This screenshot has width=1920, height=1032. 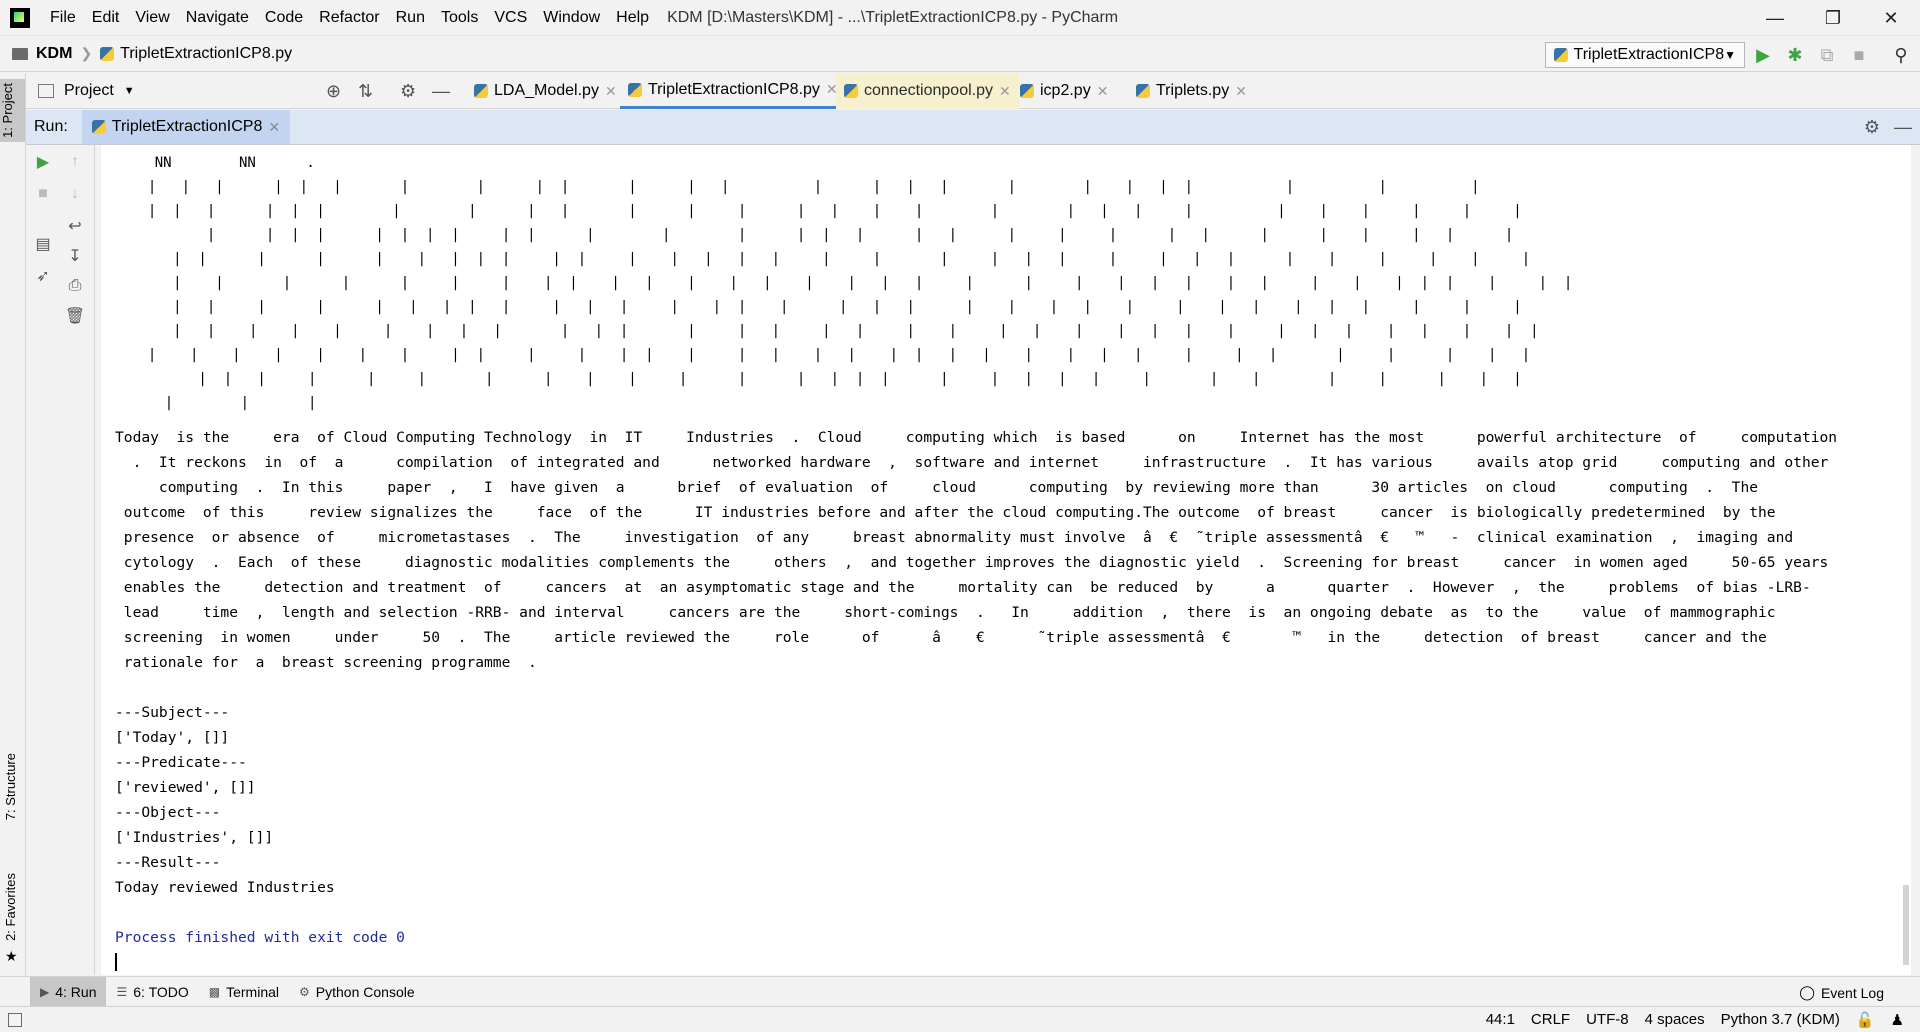 What do you see at coordinates (68, 991) in the screenshot?
I see `tab-run: ▶ 4: Run` at bounding box center [68, 991].